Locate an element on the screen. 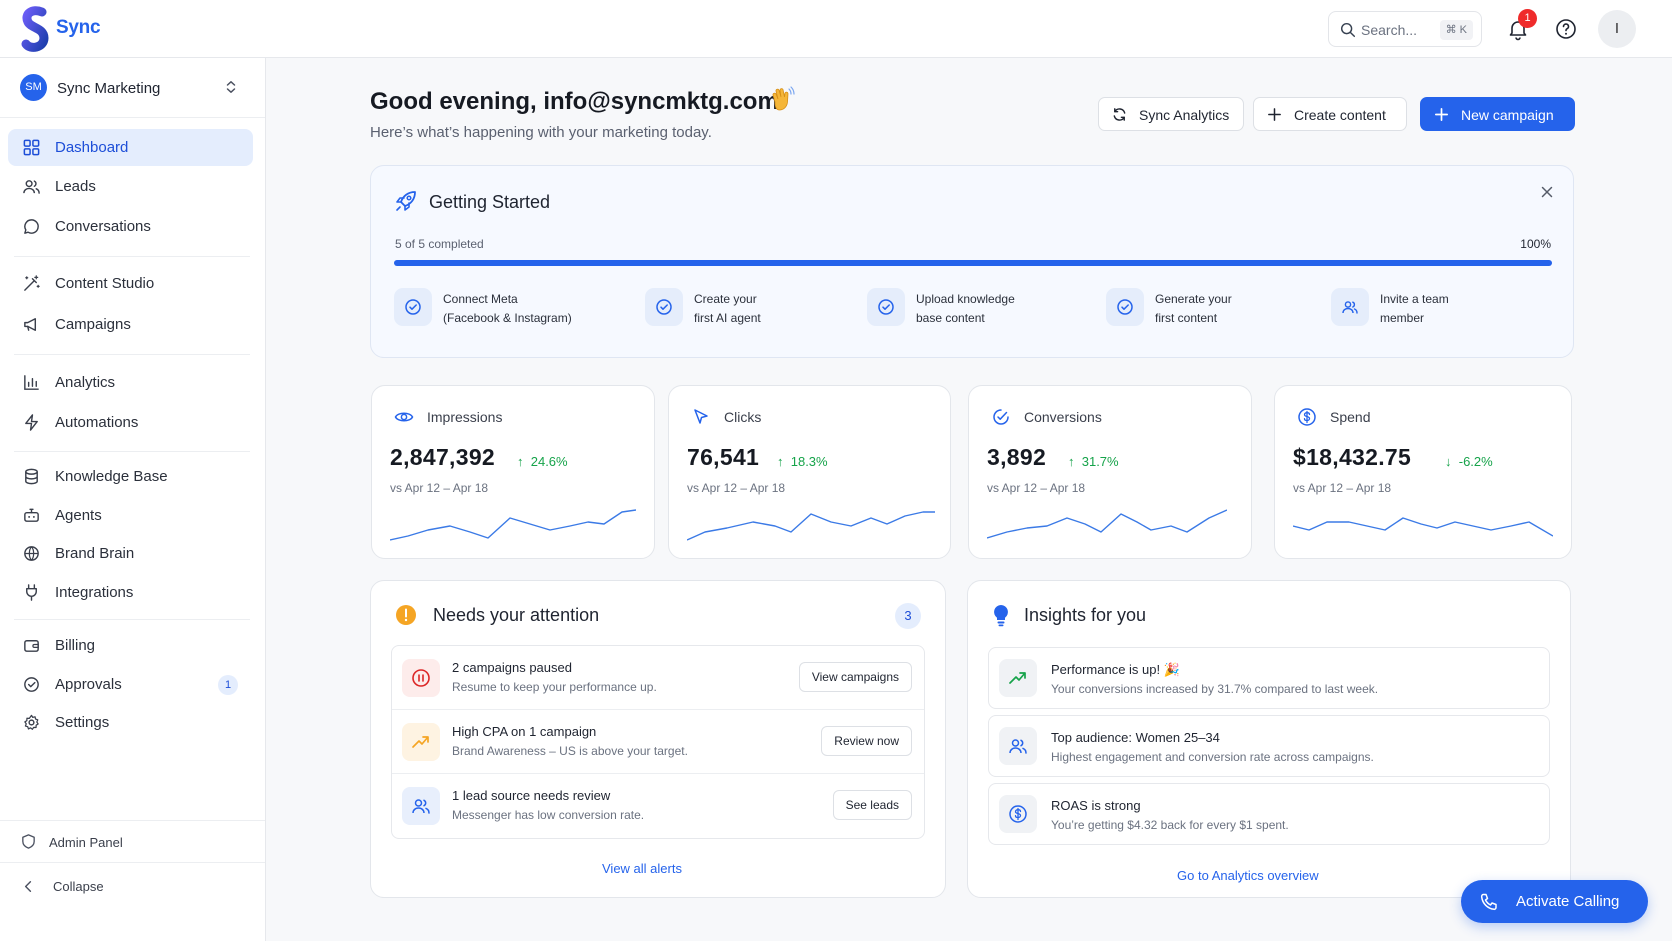  sidebar-item-integrations: Integrations is located at coordinates (130, 592).